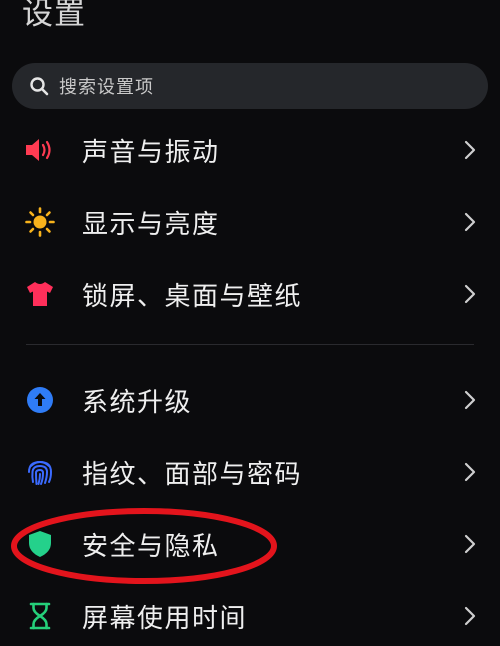 The image size is (500, 646). What do you see at coordinates (40, 616) in the screenshot?
I see `hourglass-icon` at bounding box center [40, 616].